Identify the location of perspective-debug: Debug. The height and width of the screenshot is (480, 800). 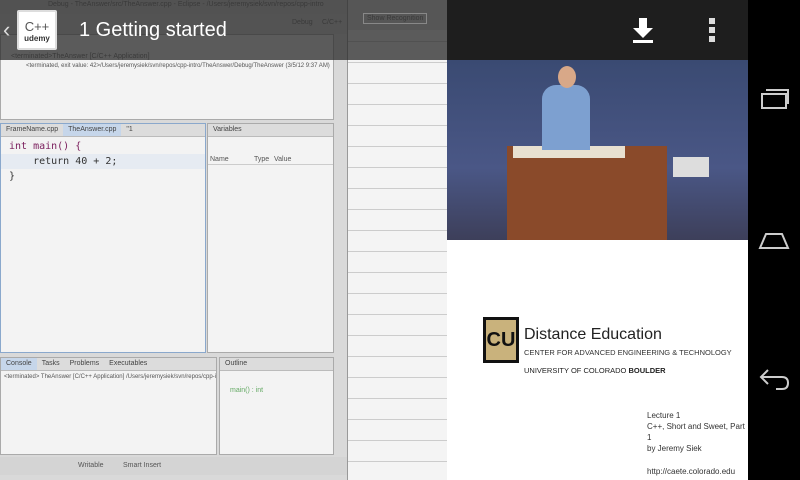
(302, 22).